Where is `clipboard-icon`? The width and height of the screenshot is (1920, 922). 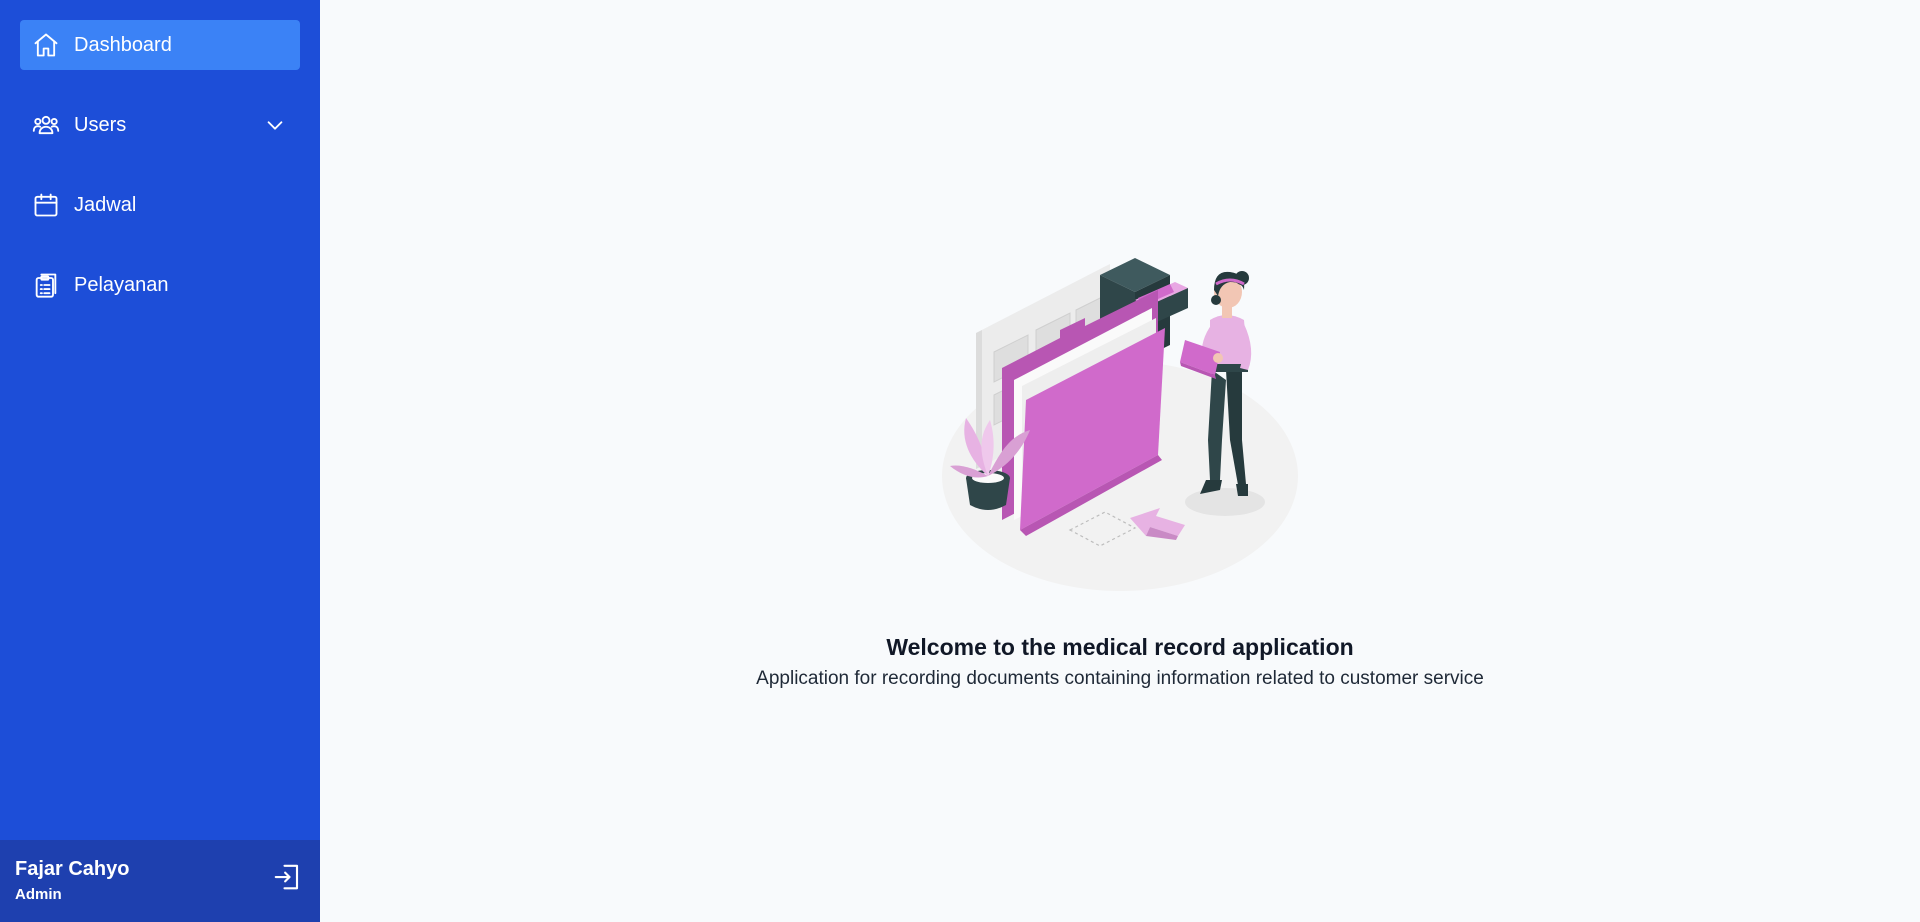
clipboard-icon is located at coordinates (46, 285).